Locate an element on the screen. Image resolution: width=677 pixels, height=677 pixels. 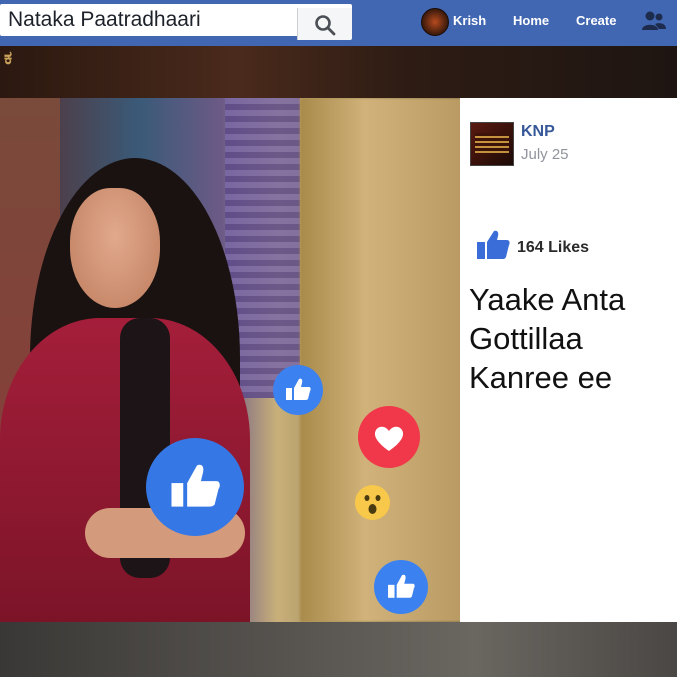
page-logo is located at coordinates (492, 143).